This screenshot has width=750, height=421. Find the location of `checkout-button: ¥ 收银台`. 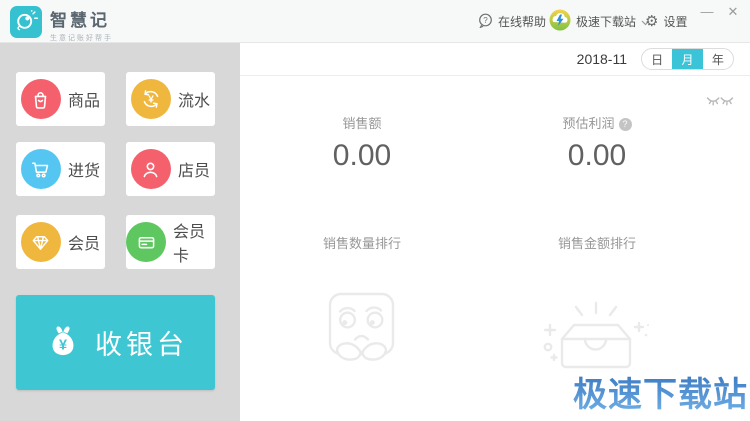

checkout-button: ¥ 收银台 is located at coordinates (115, 342).